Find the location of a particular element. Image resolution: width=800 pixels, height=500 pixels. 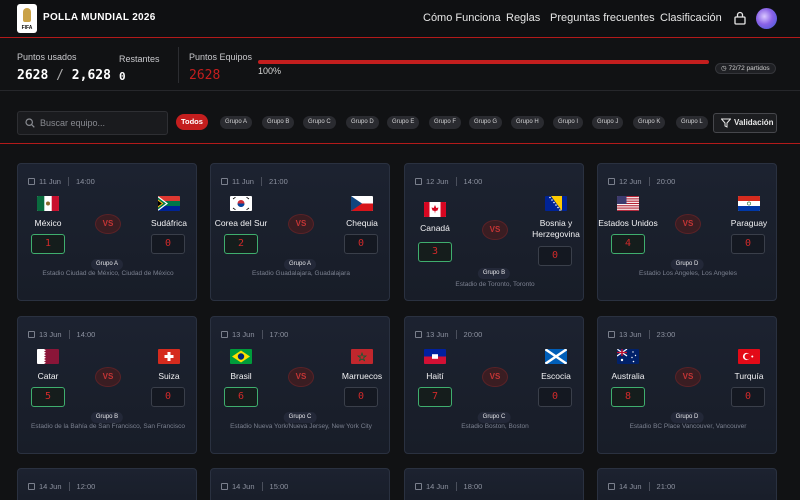

stats-divider is located at coordinates (178, 65).